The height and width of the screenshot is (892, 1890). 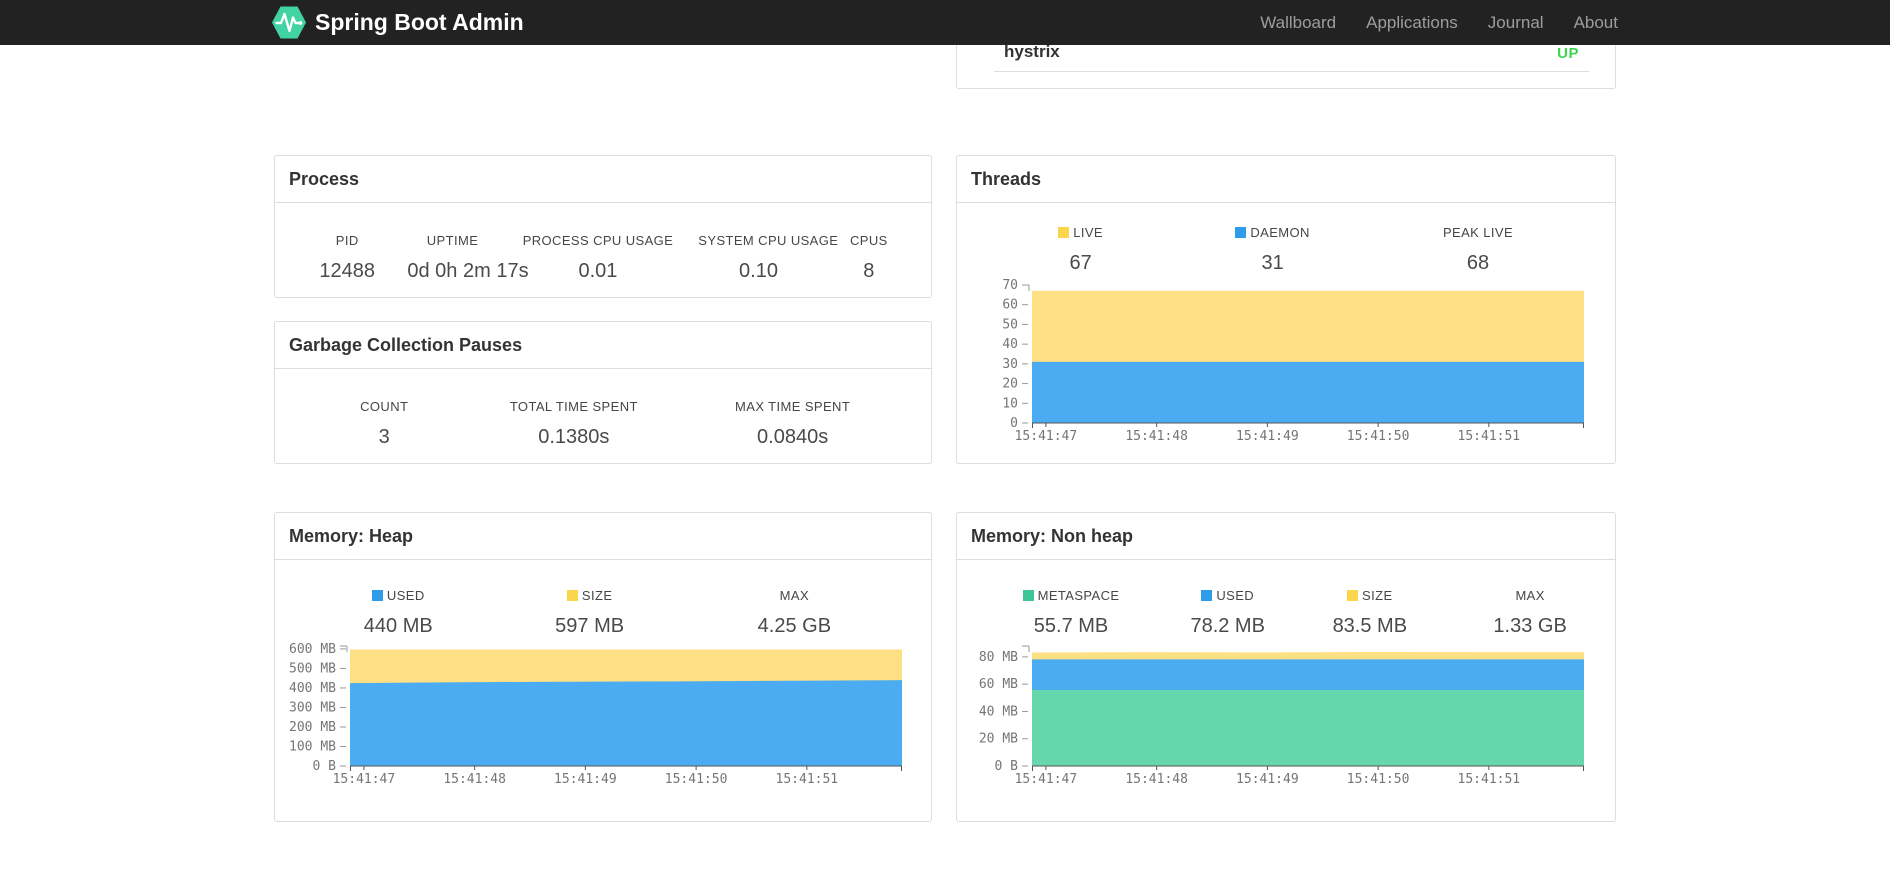 What do you see at coordinates (452, 240) in the screenshot?
I see `stat-label: UPTIME` at bounding box center [452, 240].